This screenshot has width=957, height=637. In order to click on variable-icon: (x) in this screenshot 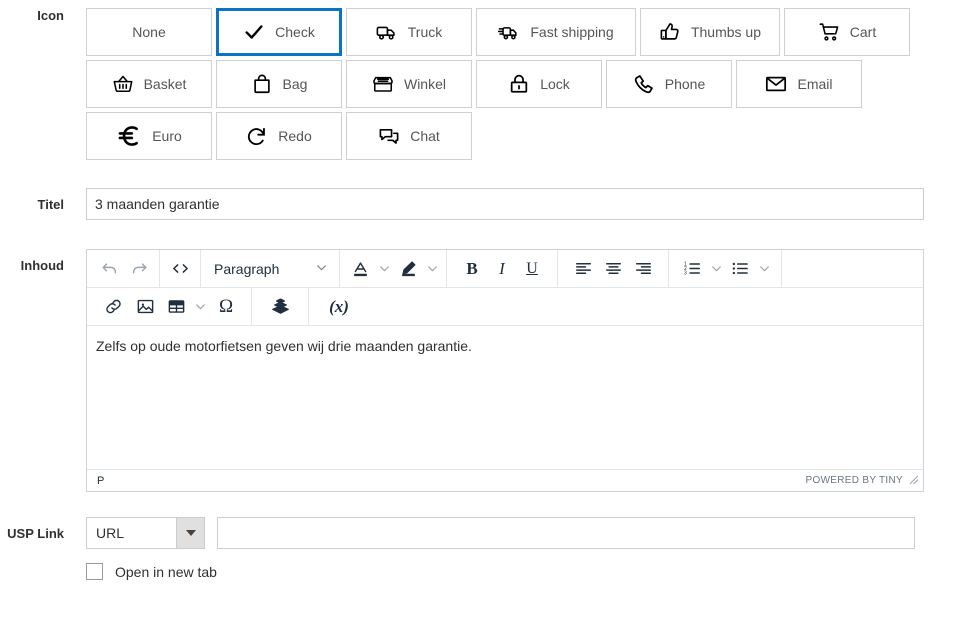, I will do `click(339, 307)`.